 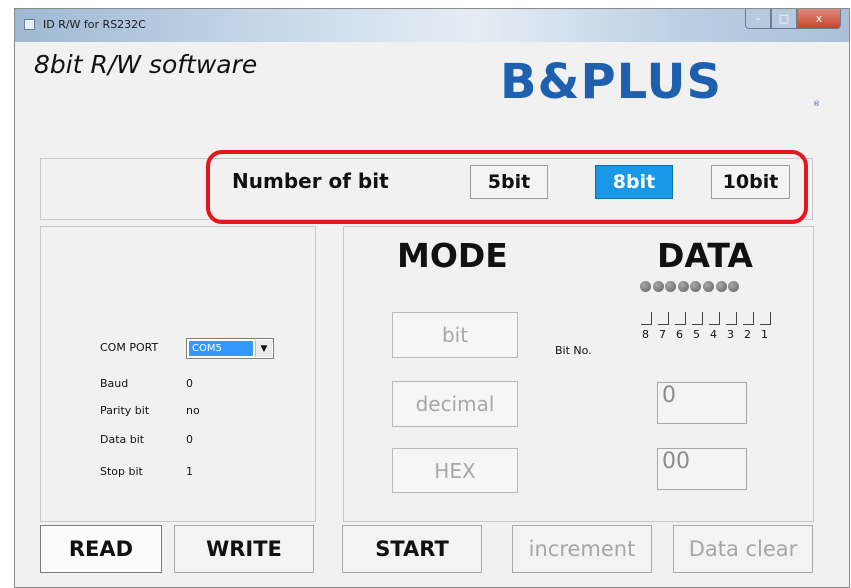 What do you see at coordinates (582, 549) in the screenshot?
I see `increment-button: increment` at bounding box center [582, 549].